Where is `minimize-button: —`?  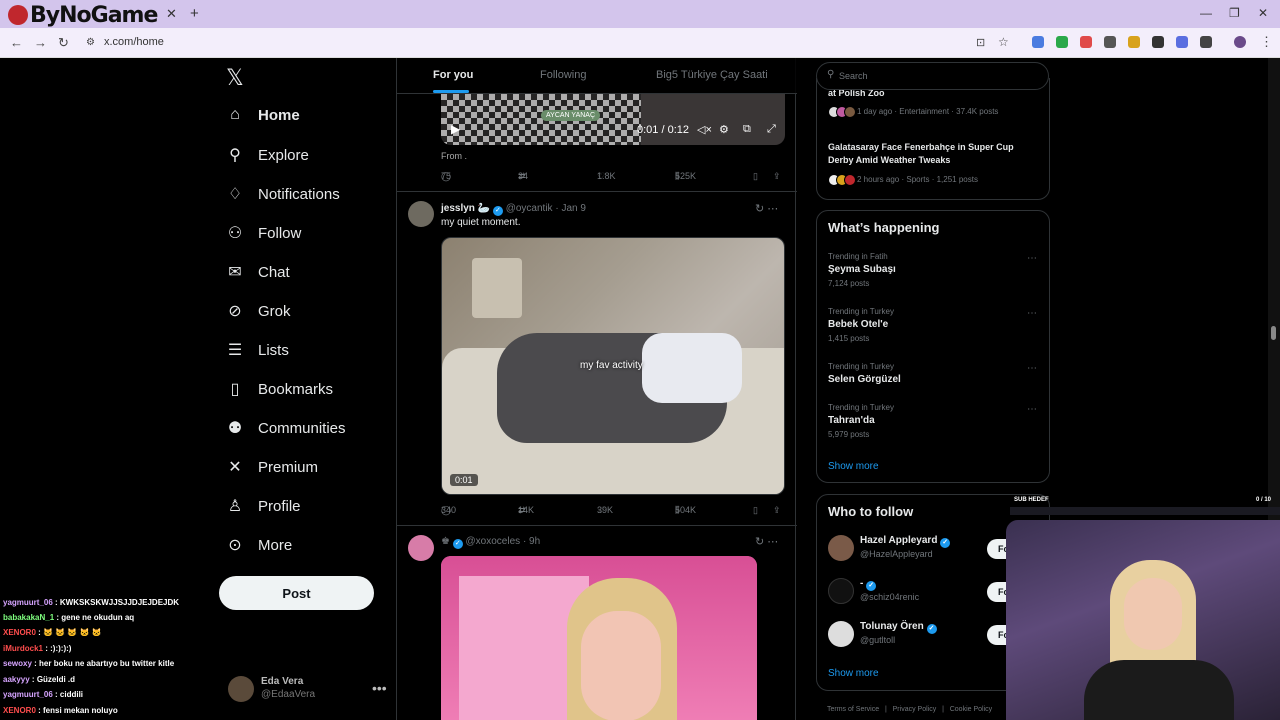 minimize-button: — is located at coordinates (1206, 13).